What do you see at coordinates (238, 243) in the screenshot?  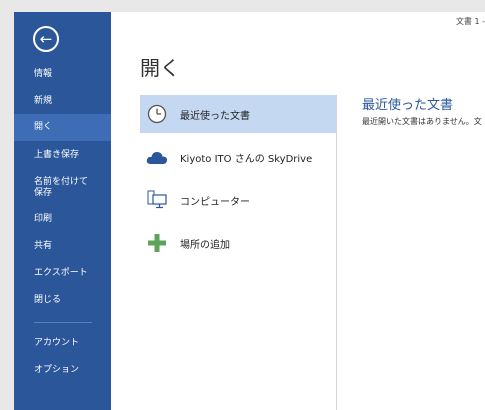 I see `place-add-location: 場所の追加` at bounding box center [238, 243].